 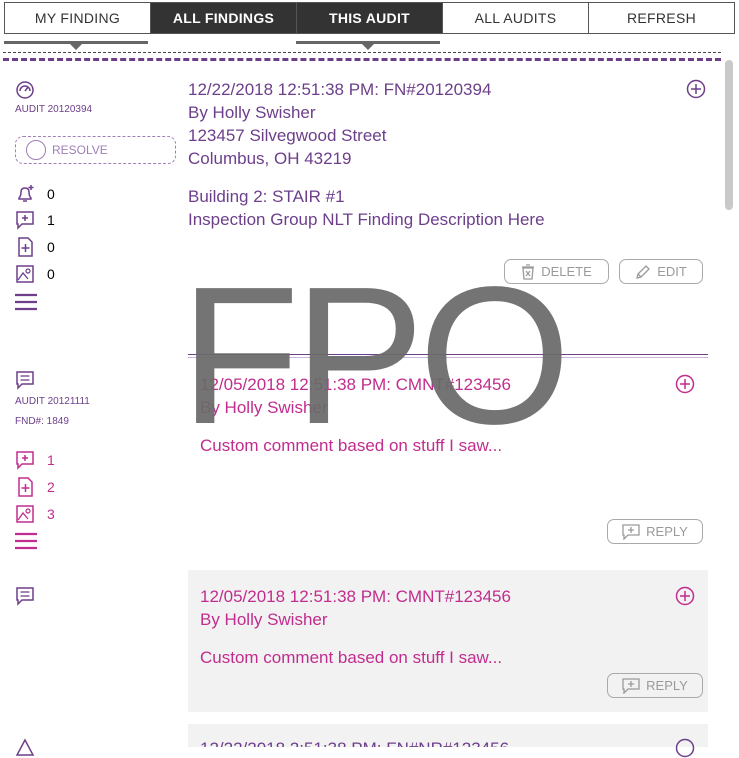 What do you see at coordinates (80, 150) in the screenshot?
I see `resolve-label: RESOLVE` at bounding box center [80, 150].